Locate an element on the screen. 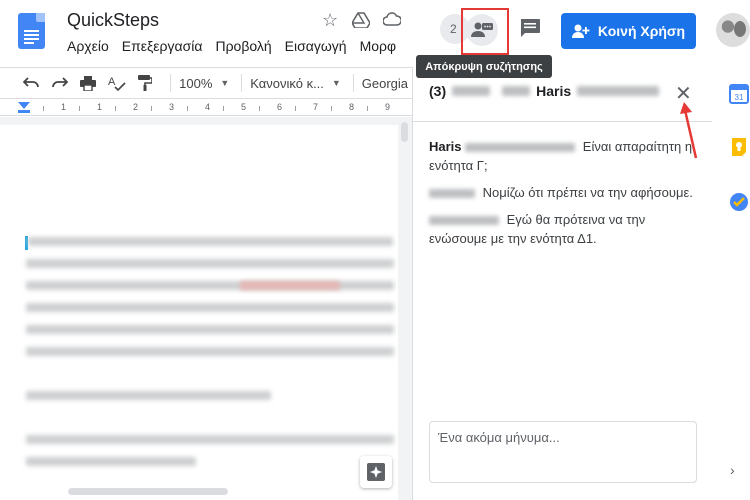  ruler-number: 9 is located at coordinates (388, 107).